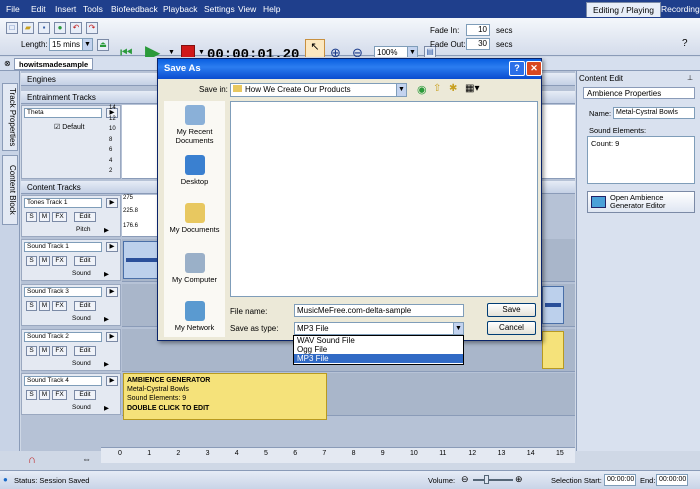  What do you see at coordinates (422, 89) in the screenshot?
I see `back-icon: ◉` at bounding box center [422, 89].